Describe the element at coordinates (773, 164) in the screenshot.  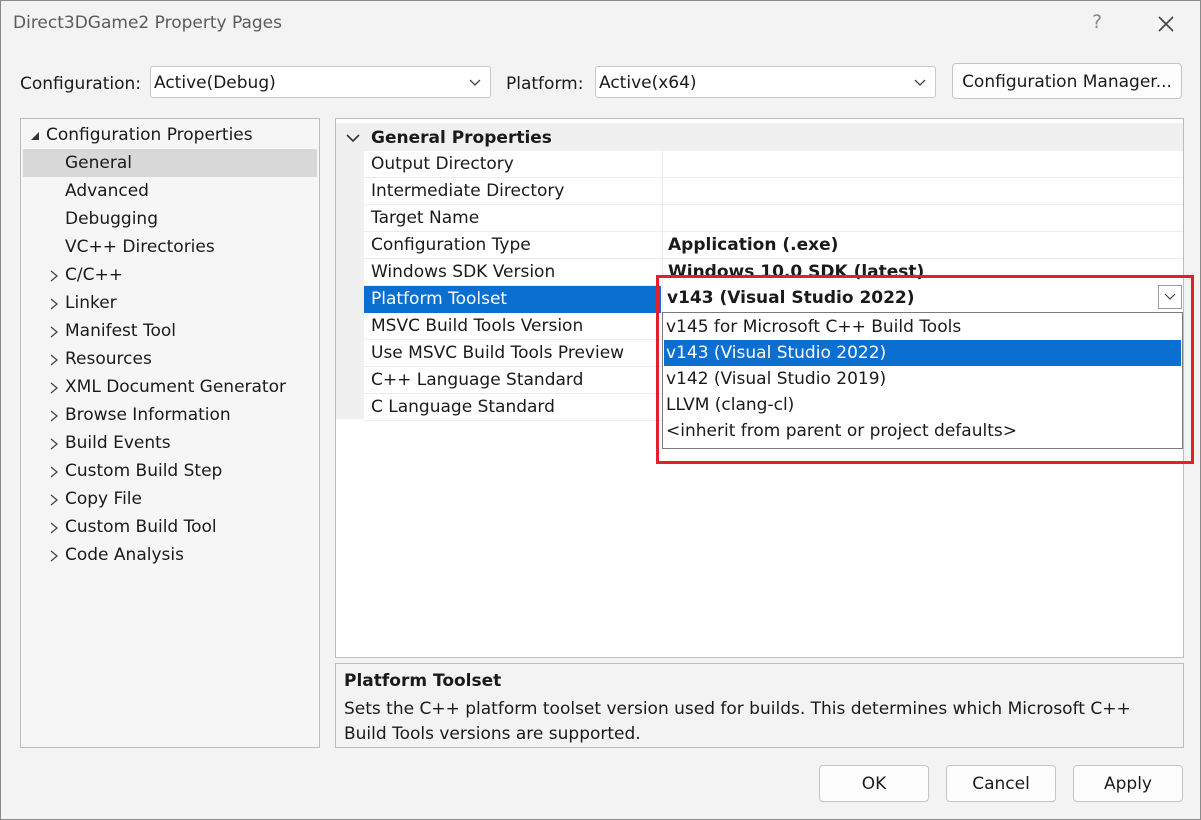
I see `property-row: Output Directory` at that location.